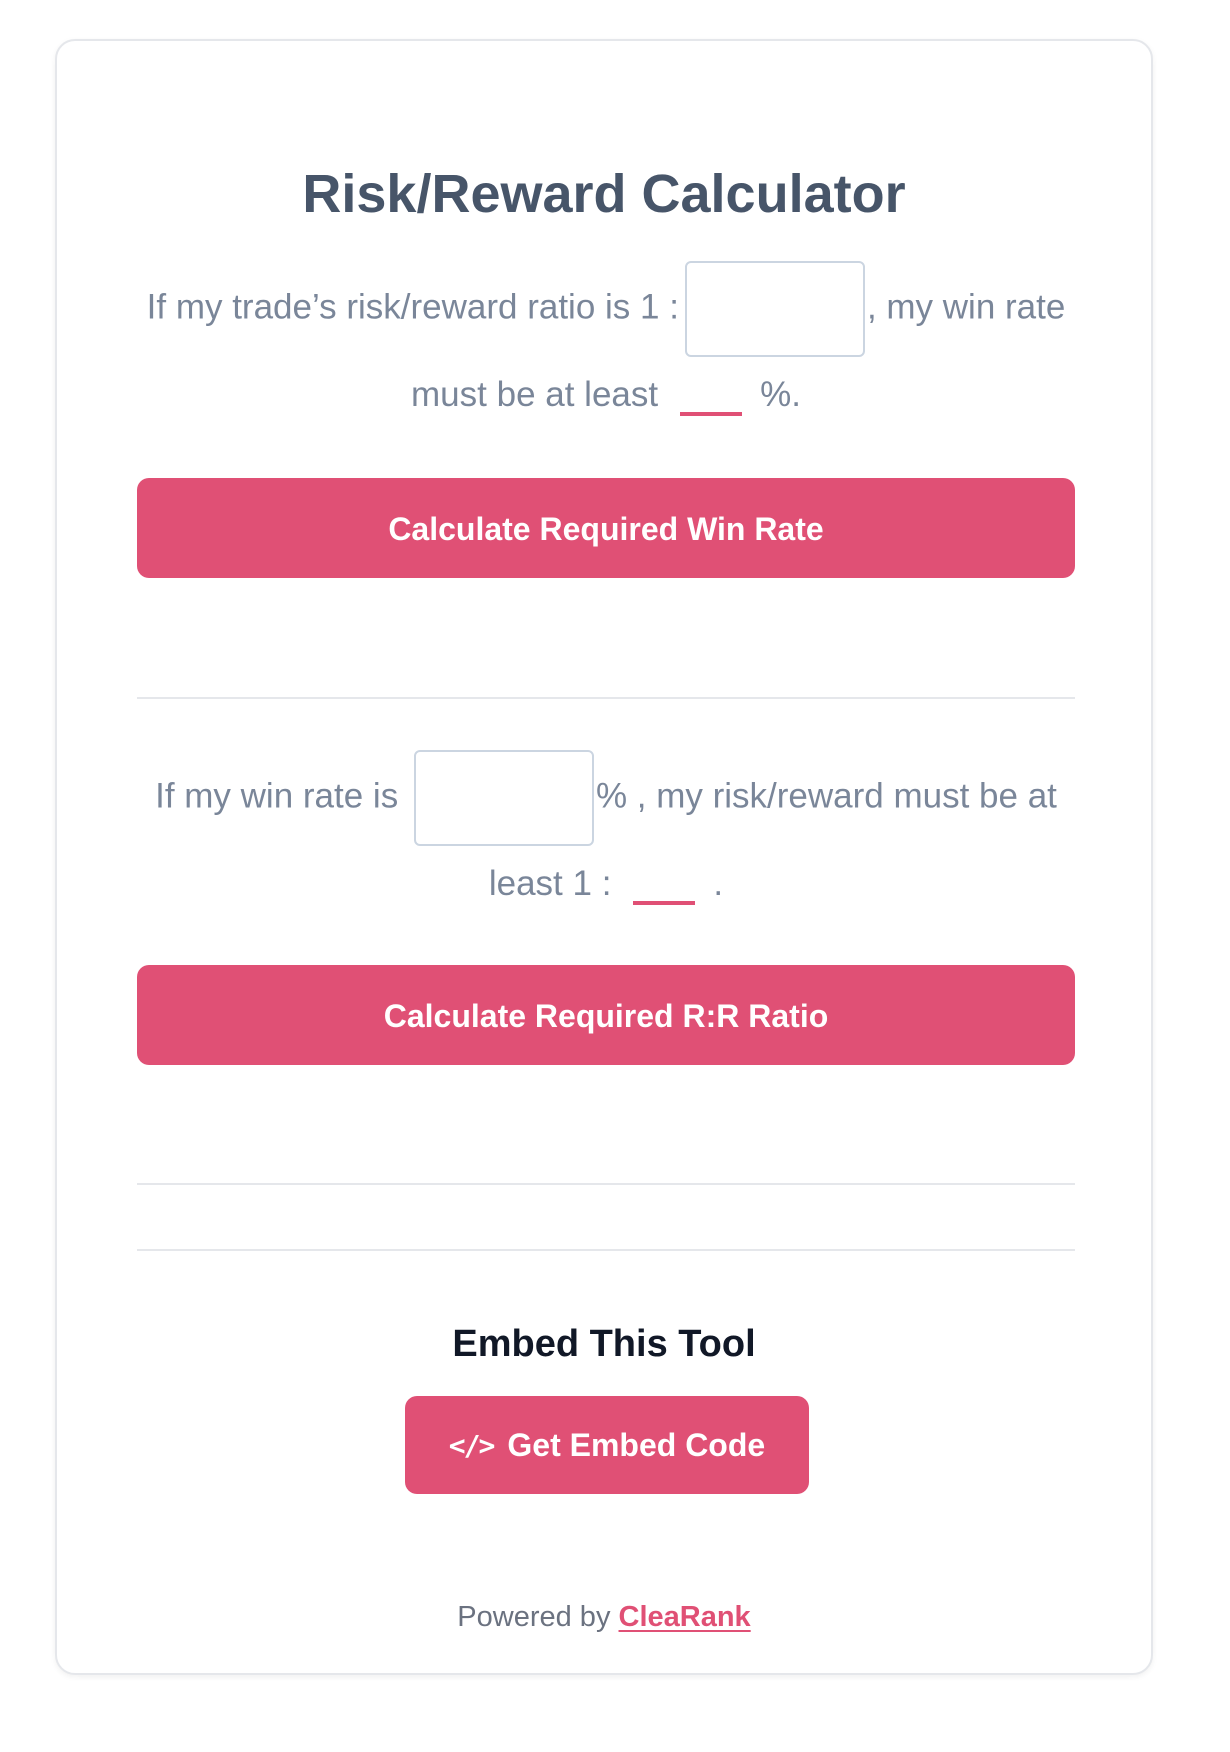  What do you see at coordinates (535, 394) in the screenshot?
I see `sentence-line2-prefix: must be at least` at bounding box center [535, 394].